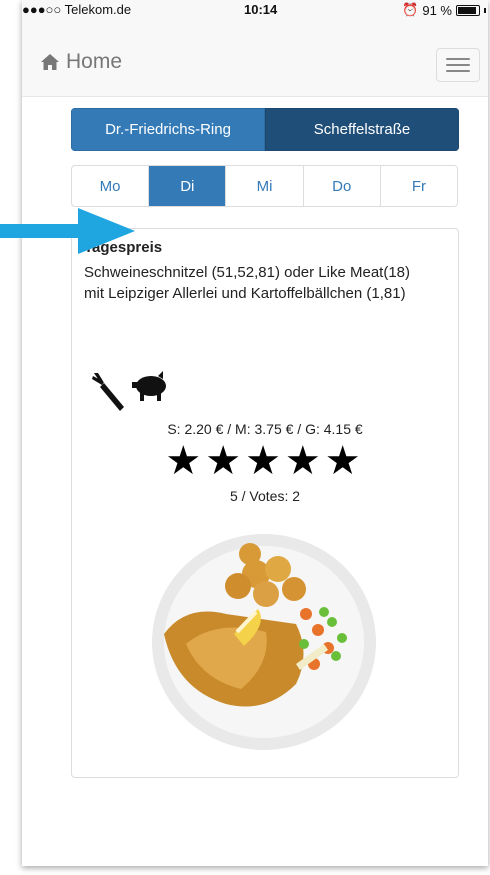  I want to click on battery-indicator: ⏰ 91 %, so click(444, 10).